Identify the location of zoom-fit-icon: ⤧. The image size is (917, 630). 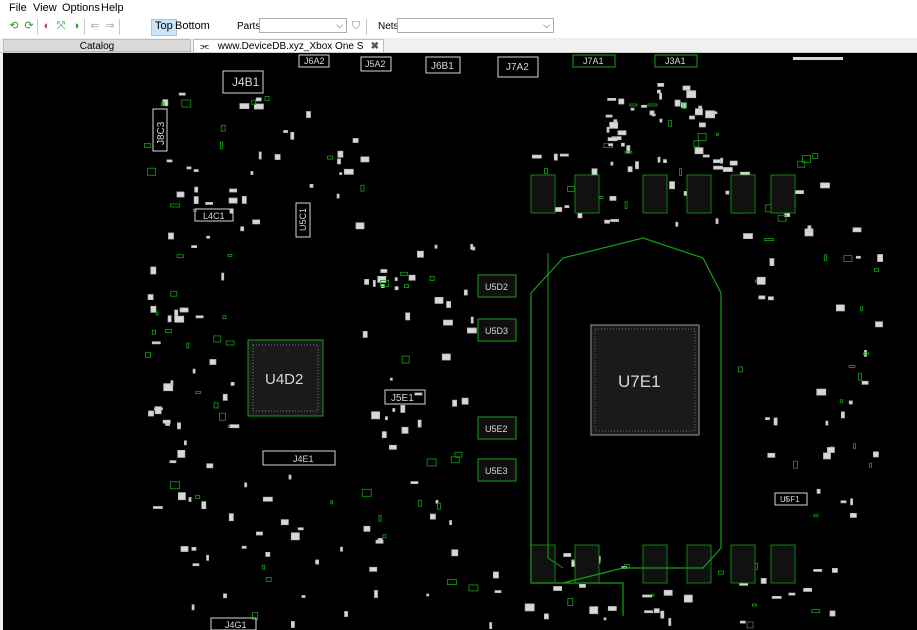
(61, 26).